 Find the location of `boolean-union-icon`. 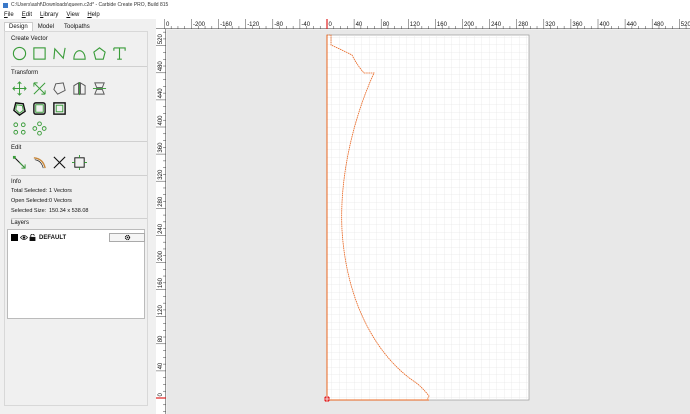

boolean-union-icon is located at coordinates (39, 108).